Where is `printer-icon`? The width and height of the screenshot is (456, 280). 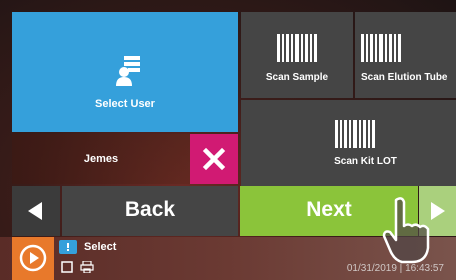 printer-icon is located at coordinates (87, 267).